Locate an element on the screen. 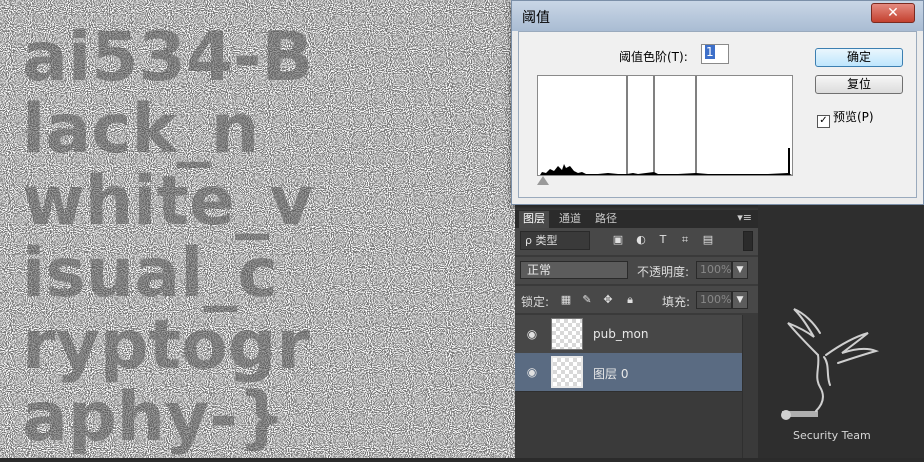  type-filter-icon: T is located at coordinates (663, 240).